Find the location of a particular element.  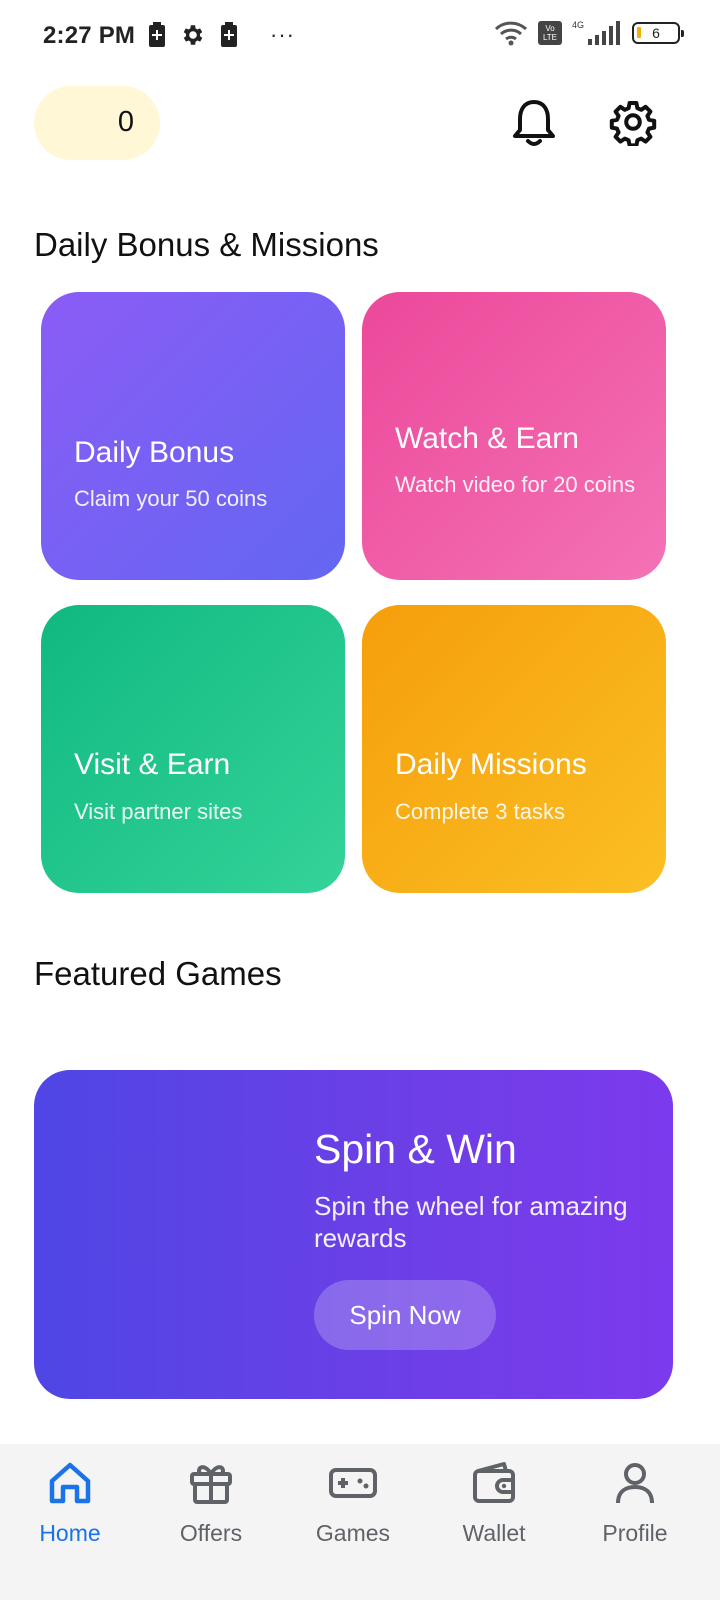

status-time: 2:27 PM is located at coordinates (89, 35).